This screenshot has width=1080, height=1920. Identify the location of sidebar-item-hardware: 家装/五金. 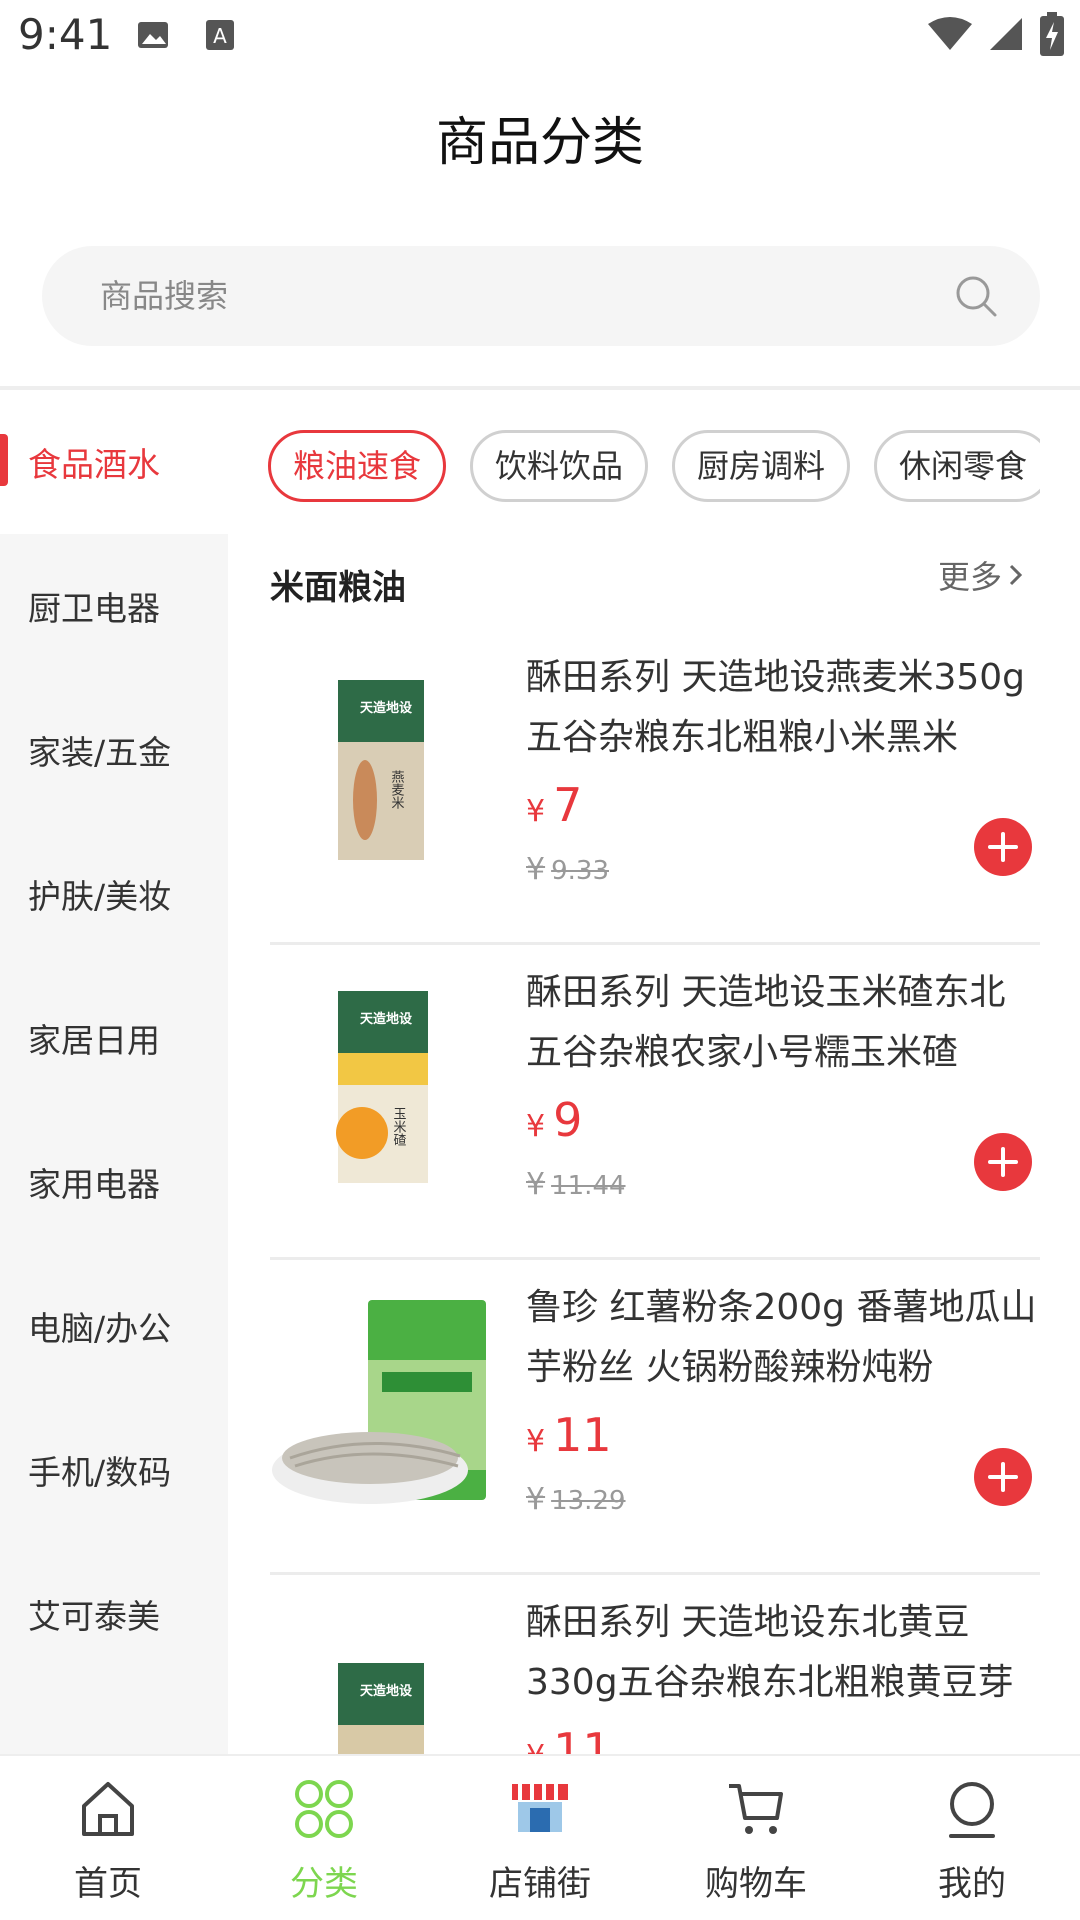
(114, 750).